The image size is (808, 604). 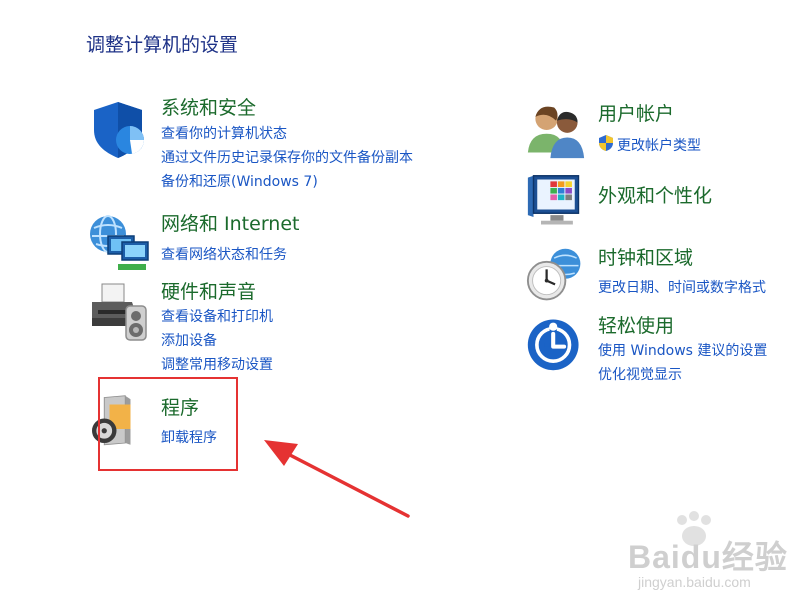 I want to click on shield-icon, so click(x=120, y=128).